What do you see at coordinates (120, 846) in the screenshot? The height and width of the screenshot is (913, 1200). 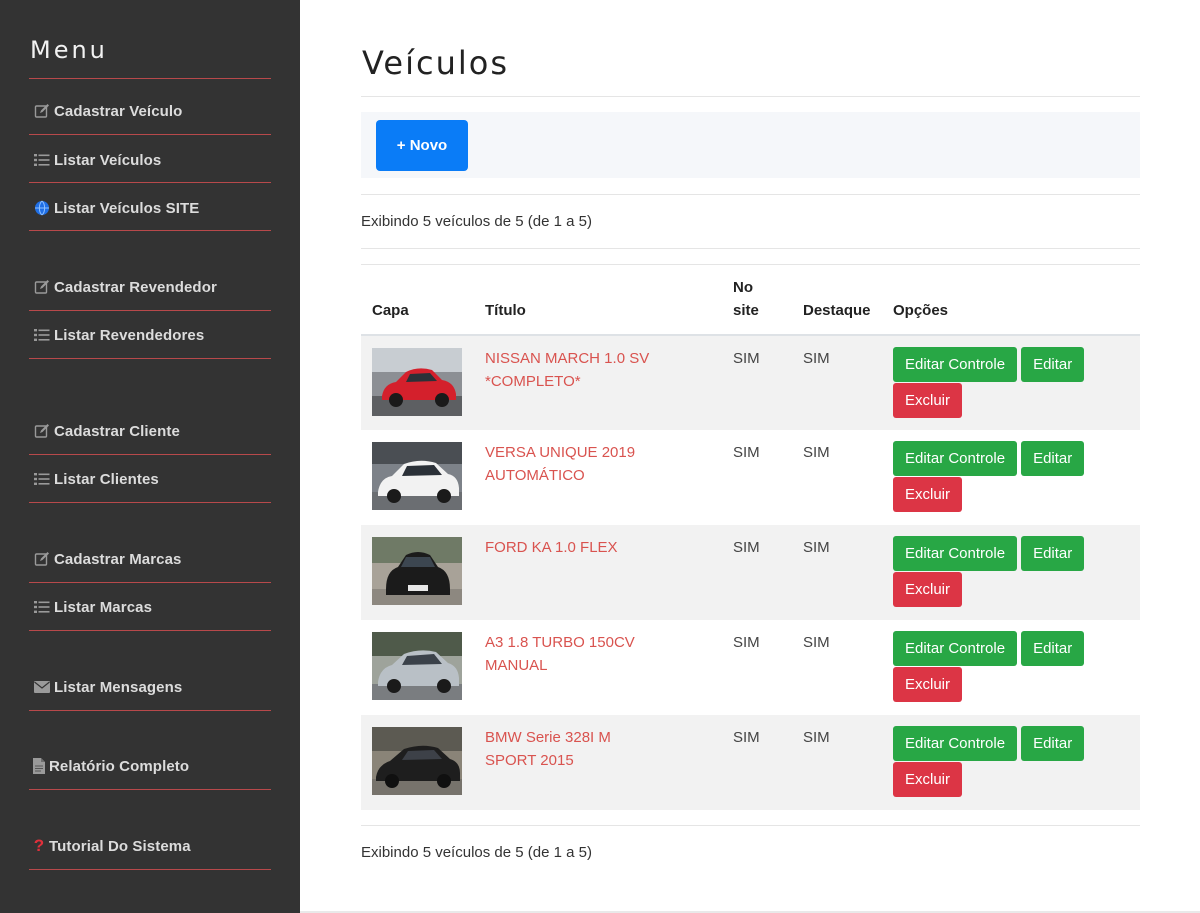 I see `sidebar-item-label: Tutorial Do Sistema` at bounding box center [120, 846].